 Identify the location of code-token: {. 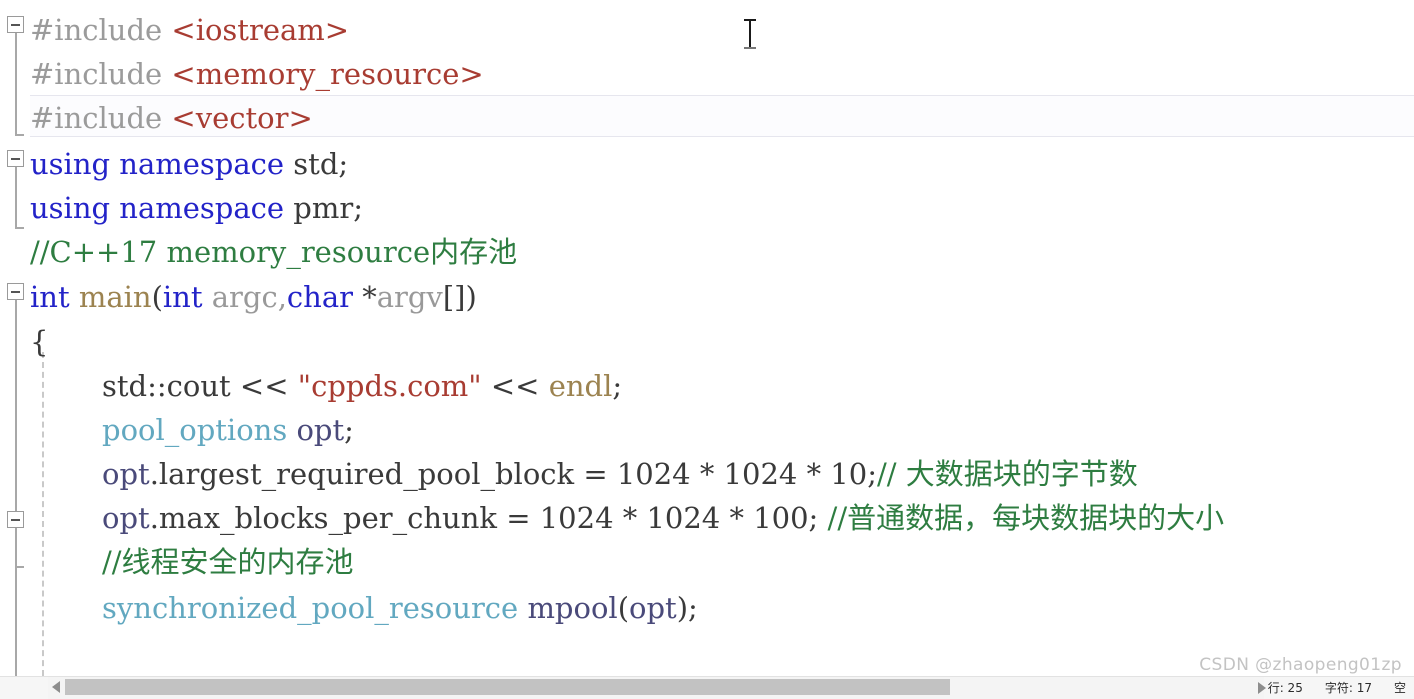
(39, 342).